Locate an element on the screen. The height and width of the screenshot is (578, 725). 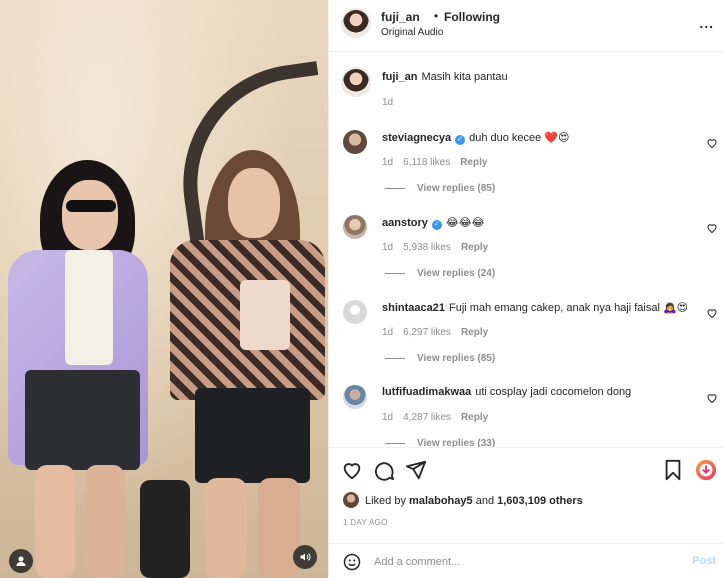
woman-left-leg is located at coordinates (105, 521).